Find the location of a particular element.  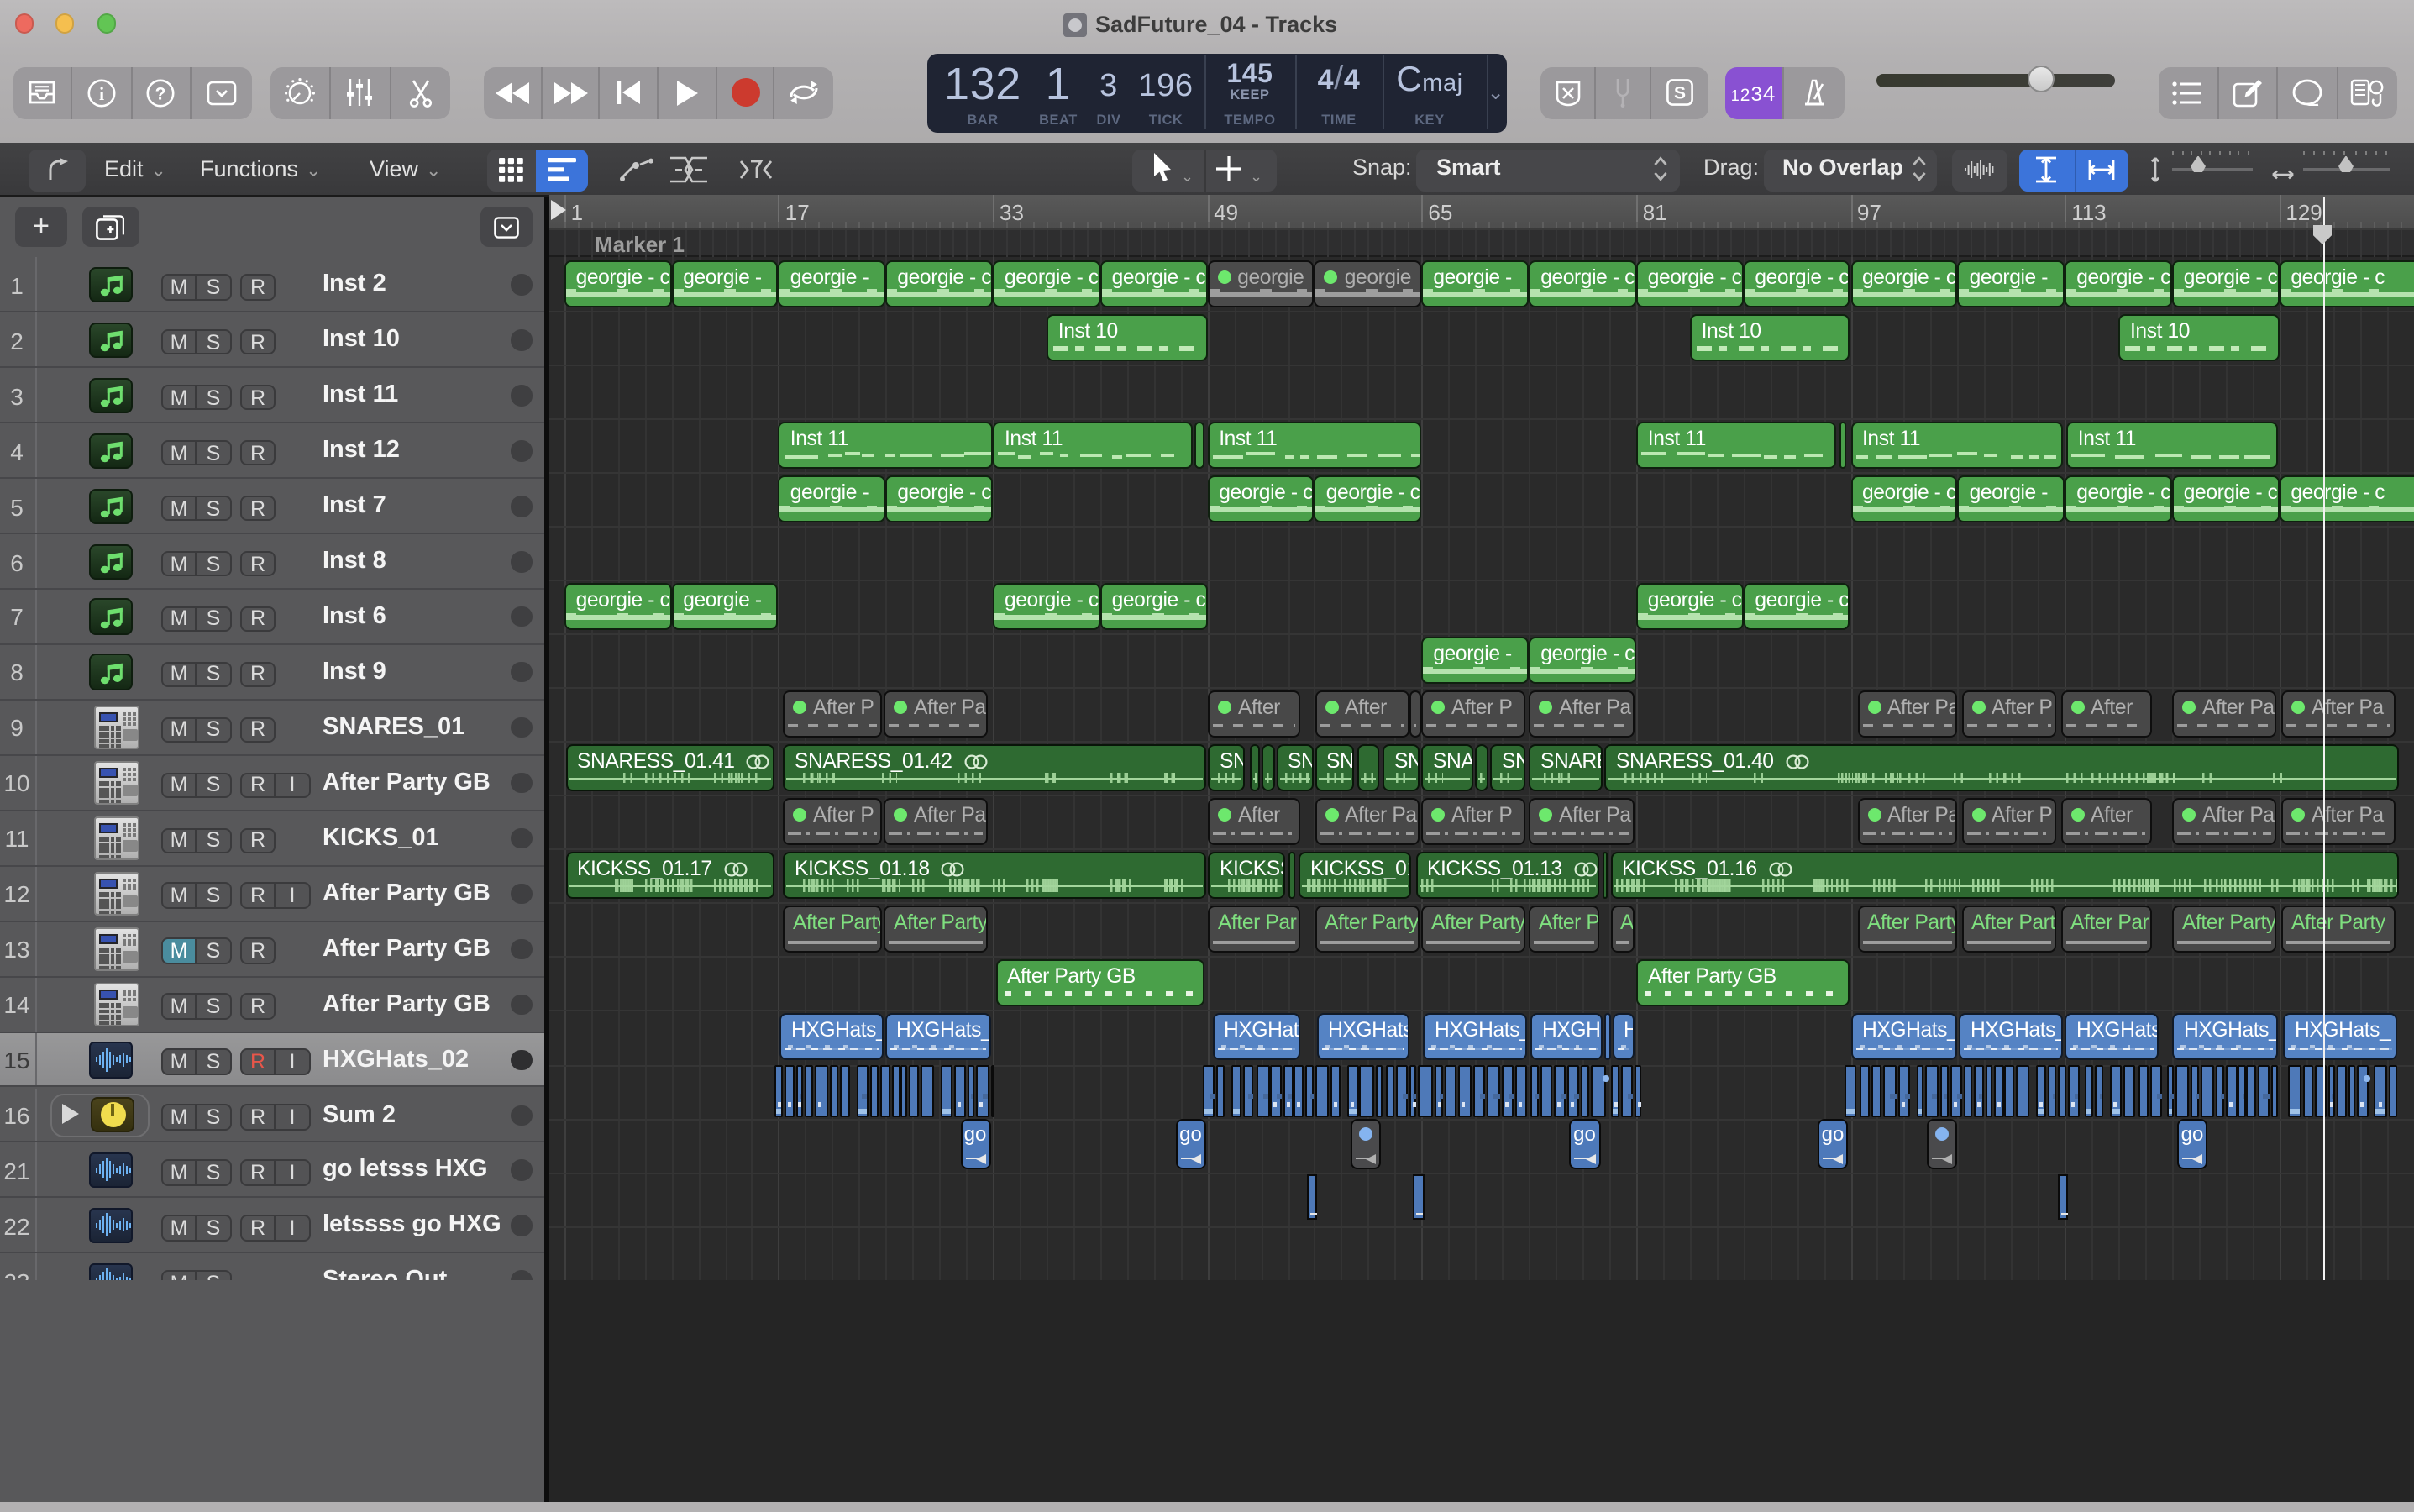

svg-text: i is located at coordinates (101, 92).